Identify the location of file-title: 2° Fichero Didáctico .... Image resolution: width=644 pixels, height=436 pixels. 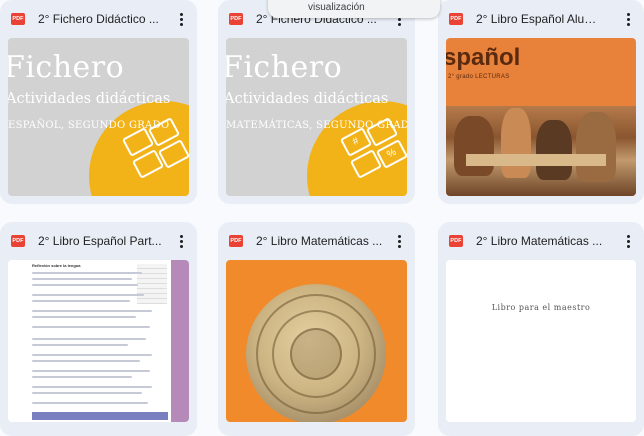
(98, 19).